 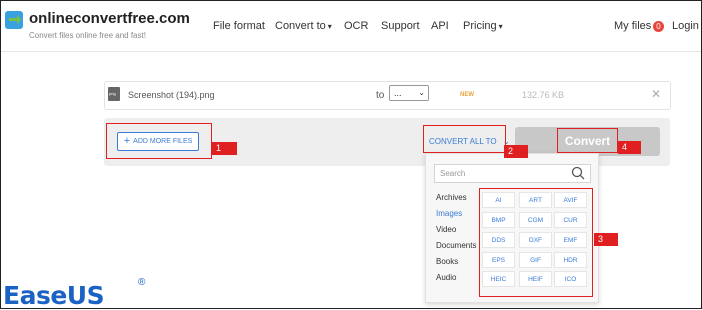 What do you see at coordinates (380, 95) in the screenshot?
I see `to-label: to` at bounding box center [380, 95].